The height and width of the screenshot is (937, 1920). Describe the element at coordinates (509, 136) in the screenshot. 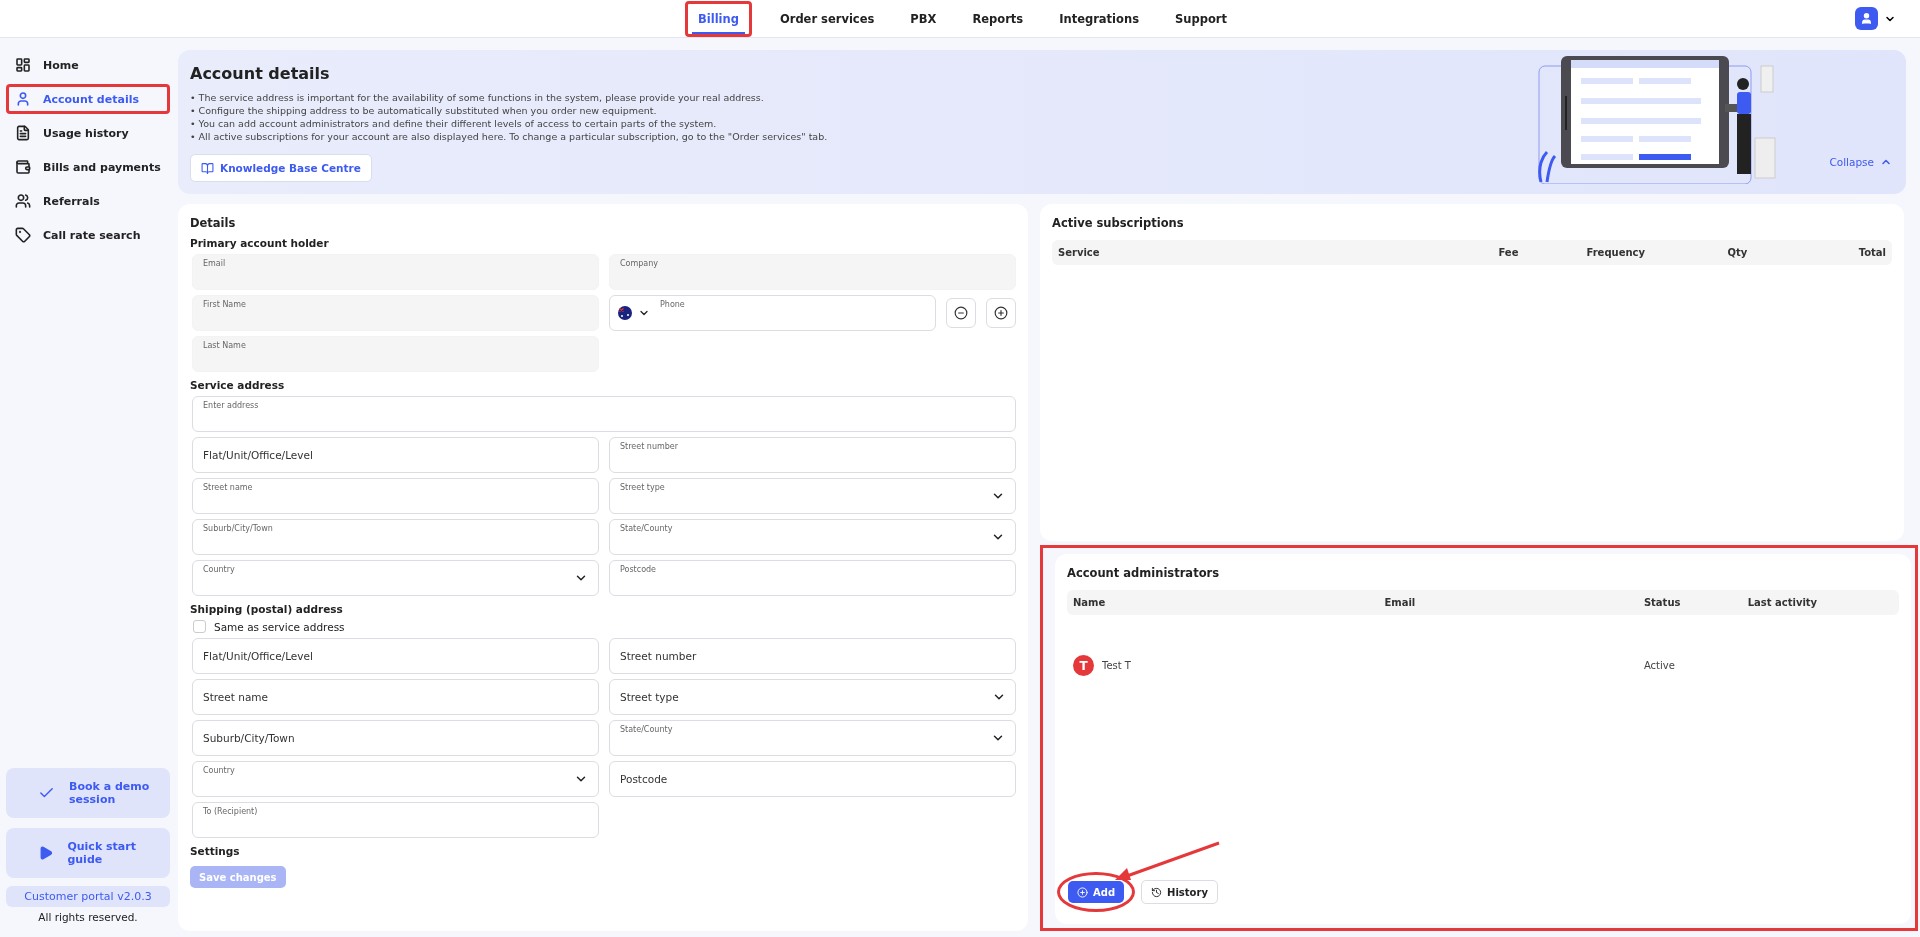

I see `info-bullet: • All active subscriptions for your account are also displayed here. To change a particular subscription, go to the "Order services" tab.` at that location.